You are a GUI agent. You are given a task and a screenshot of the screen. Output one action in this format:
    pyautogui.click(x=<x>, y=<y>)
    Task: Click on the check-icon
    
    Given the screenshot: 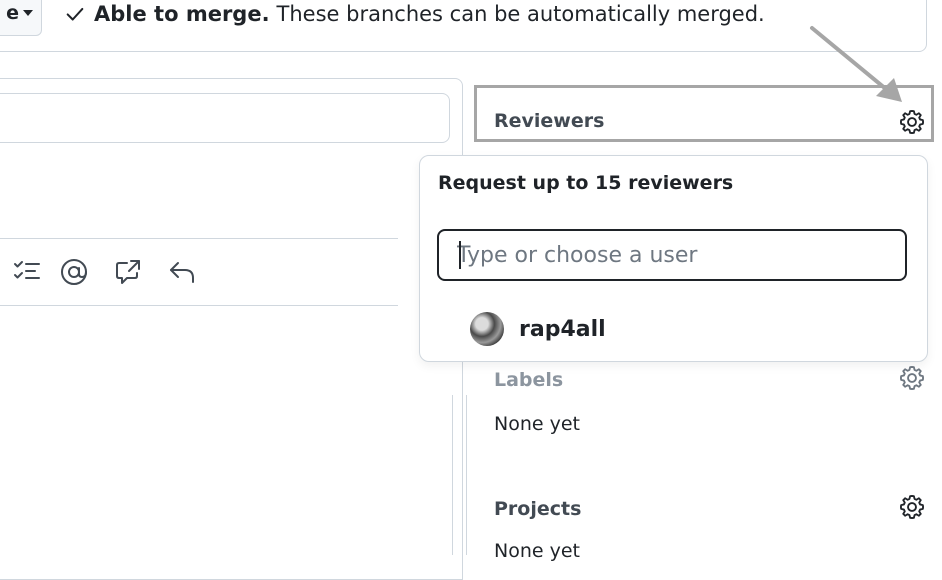 What is the action you would take?
    pyautogui.click(x=75, y=14)
    